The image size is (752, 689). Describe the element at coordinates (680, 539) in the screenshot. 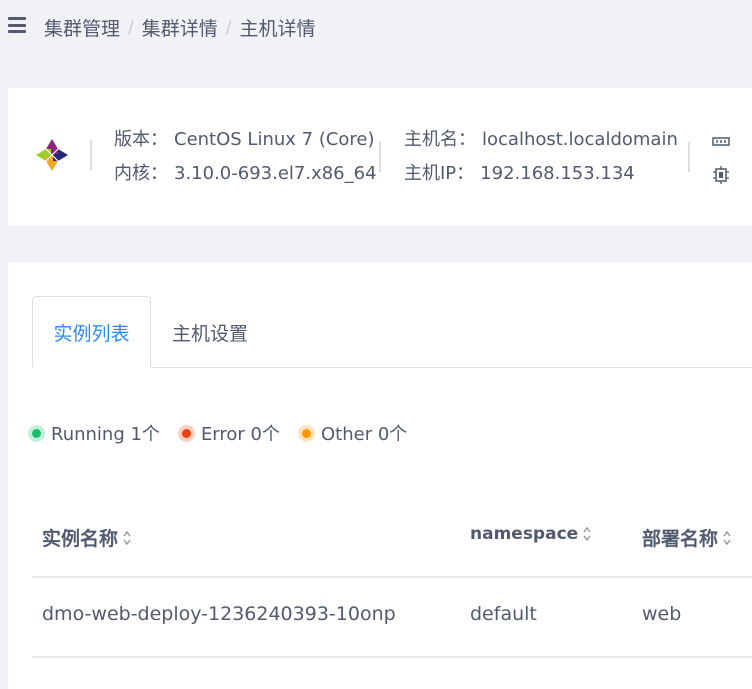

I see `column-header-label: 部署名称` at that location.